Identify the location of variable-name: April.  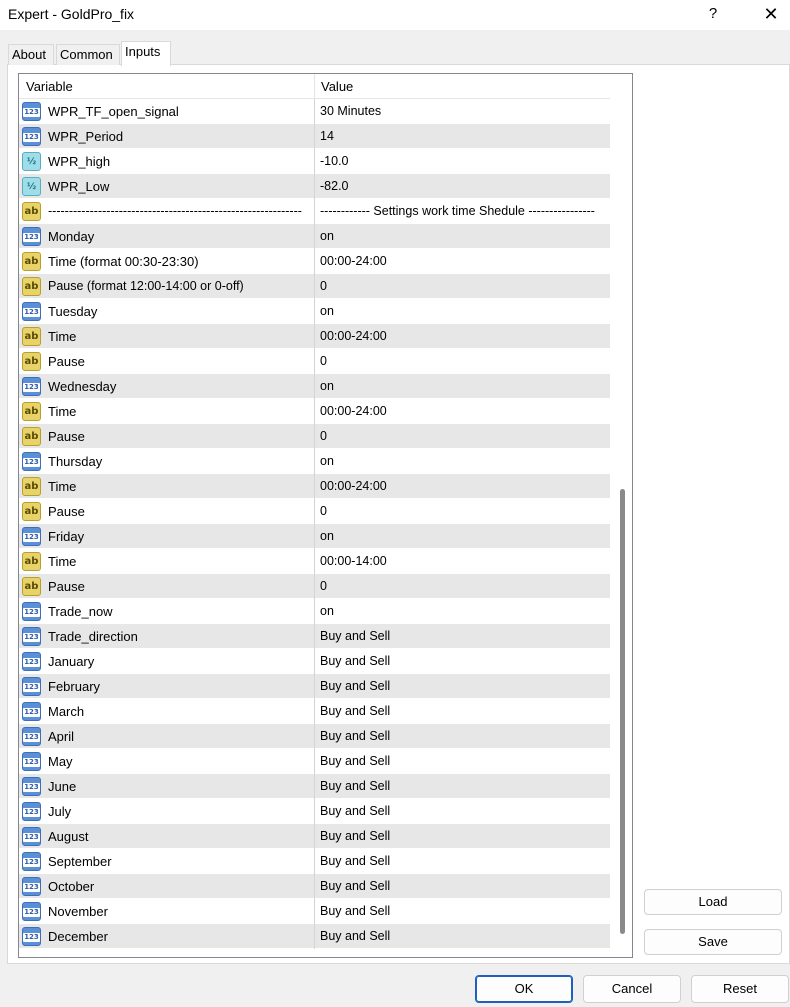
(61, 736).